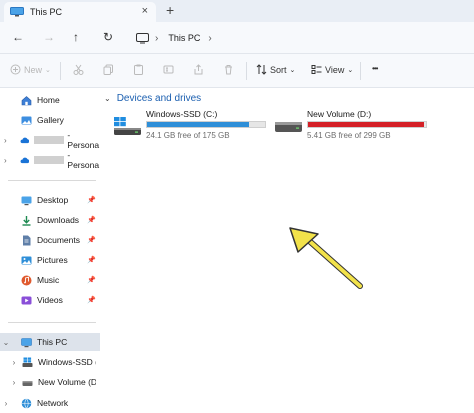 The image size is (474, 413). I want to click on sidebar-item-downloads: Downloads 📌, so click(50, 220).